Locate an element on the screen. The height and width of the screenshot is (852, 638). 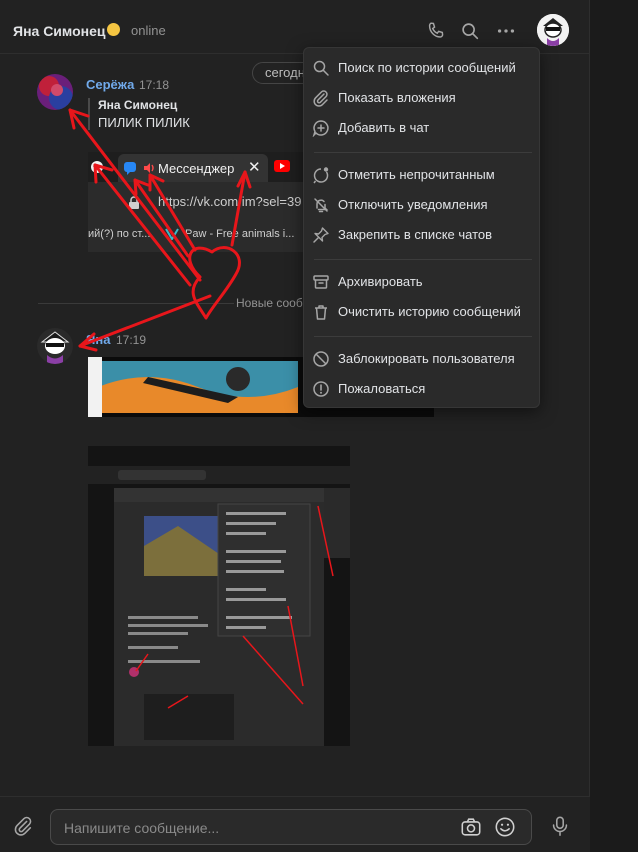
menu-item-archive: Архивировать is located at coordinates (422, 282).